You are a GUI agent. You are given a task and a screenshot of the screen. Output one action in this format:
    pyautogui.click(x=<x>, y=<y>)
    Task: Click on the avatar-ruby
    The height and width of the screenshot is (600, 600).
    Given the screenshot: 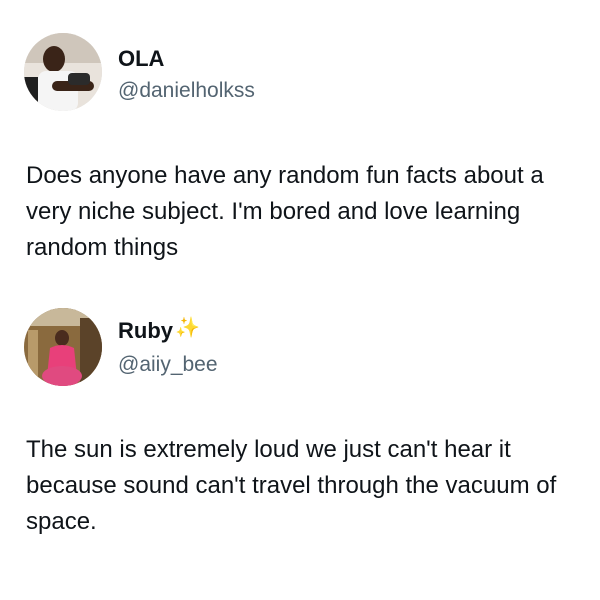 What is the action you would take?
    pyautogui.click(x=63, y=347)
    